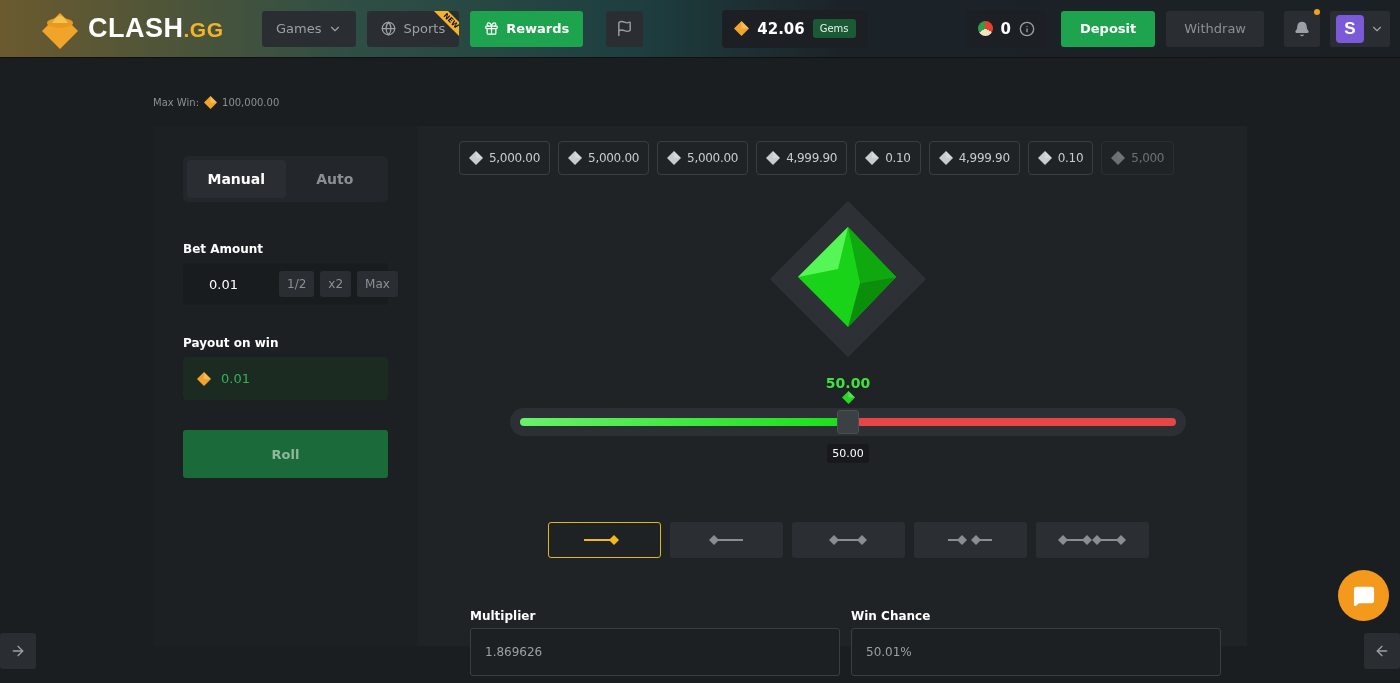 The image size is (1400, 683). Describe the element at coordinates (294, 378) in the screenshot. I see `payout-input: 0.01` at that location.